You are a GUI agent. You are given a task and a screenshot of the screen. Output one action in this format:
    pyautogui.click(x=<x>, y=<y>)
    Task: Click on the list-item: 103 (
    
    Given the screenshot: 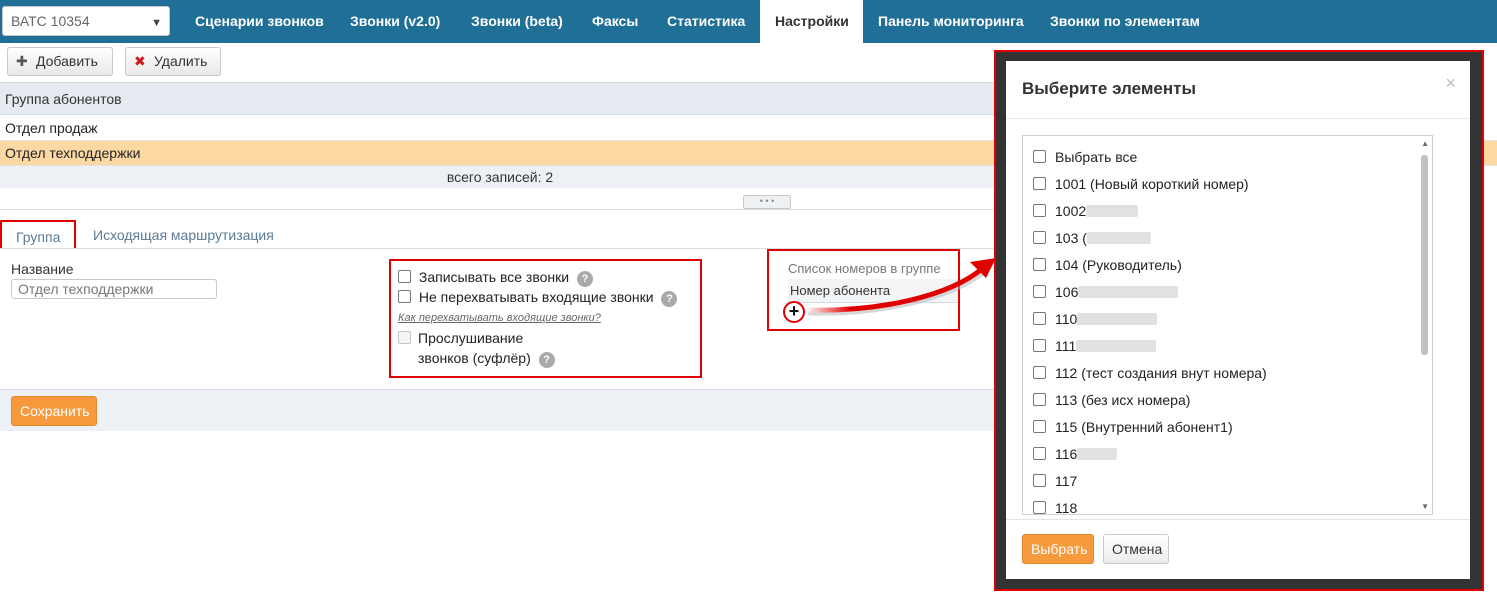 What is the action you would take?
    pyautogui.click(x=1092, y=238)
    